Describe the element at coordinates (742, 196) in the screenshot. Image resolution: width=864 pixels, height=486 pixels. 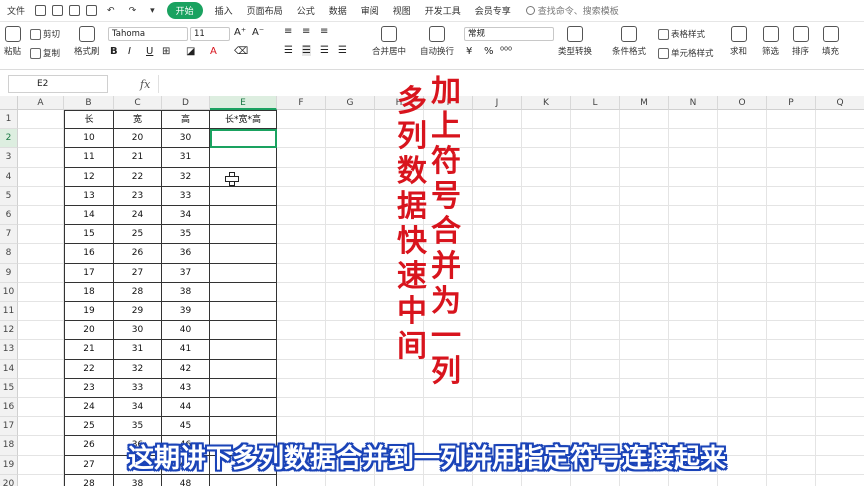
I see `cell-O5` at that location.